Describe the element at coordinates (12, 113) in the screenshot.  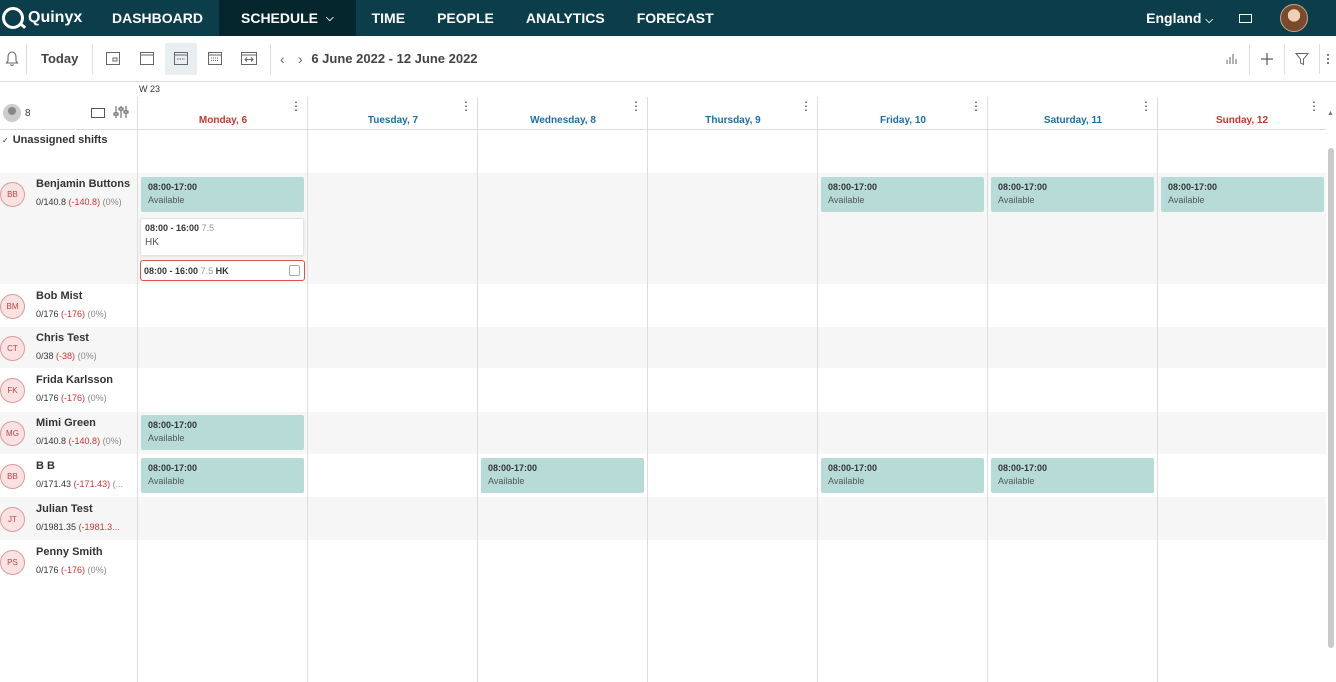
I see `person-icon` at that location.